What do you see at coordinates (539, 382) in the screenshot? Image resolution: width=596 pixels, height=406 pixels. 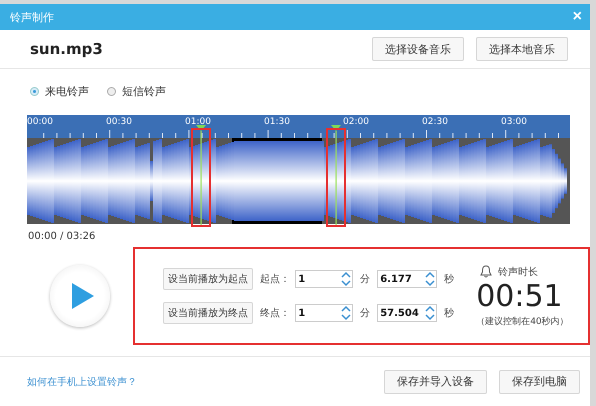 I see `save-button: 保存到电脑` at bounding box center [539, 382].